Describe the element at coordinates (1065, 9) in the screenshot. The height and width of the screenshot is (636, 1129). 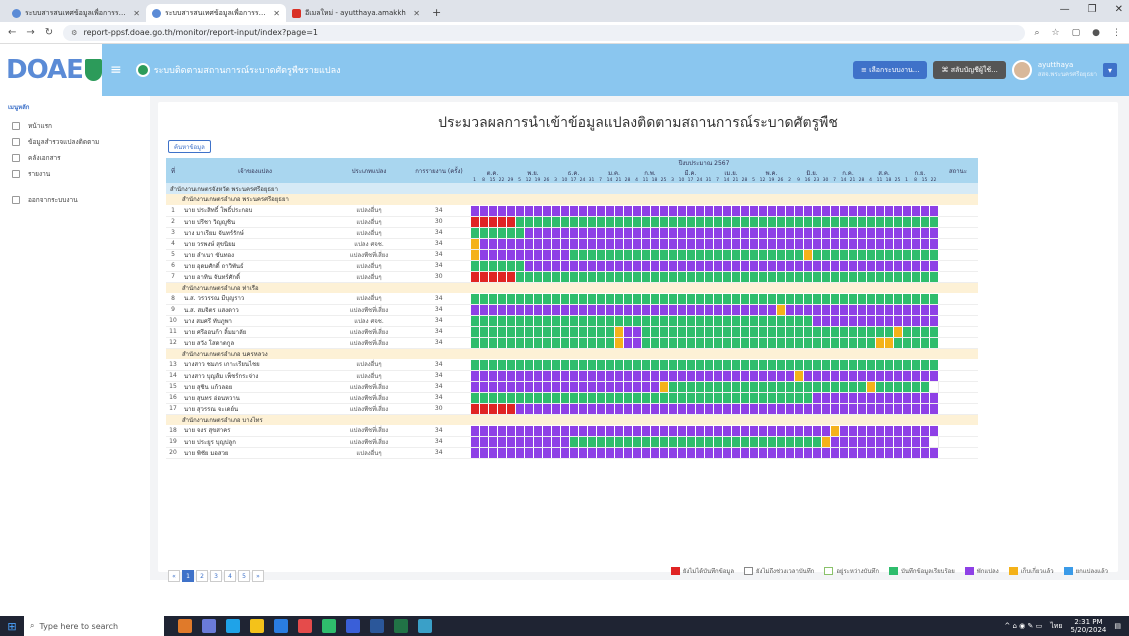
I see `minimize-icon: —` at that location.